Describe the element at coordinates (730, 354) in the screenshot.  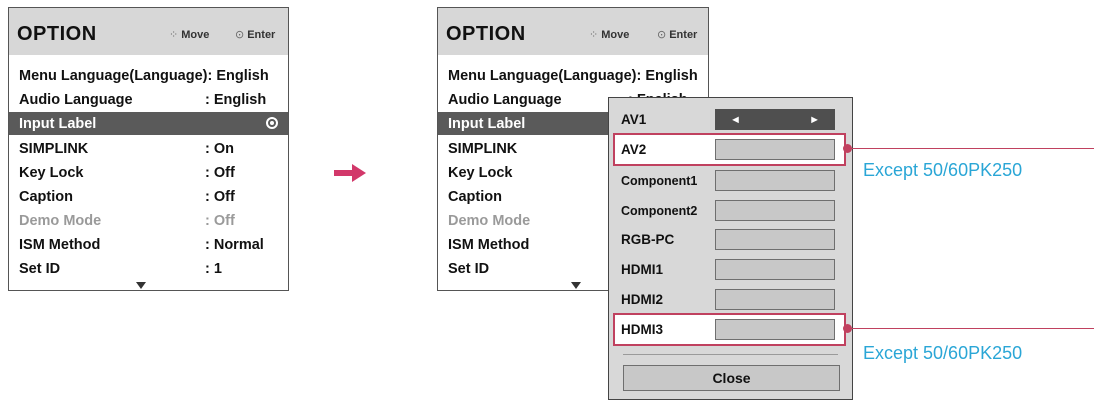
I see `popup-divider` at that location.